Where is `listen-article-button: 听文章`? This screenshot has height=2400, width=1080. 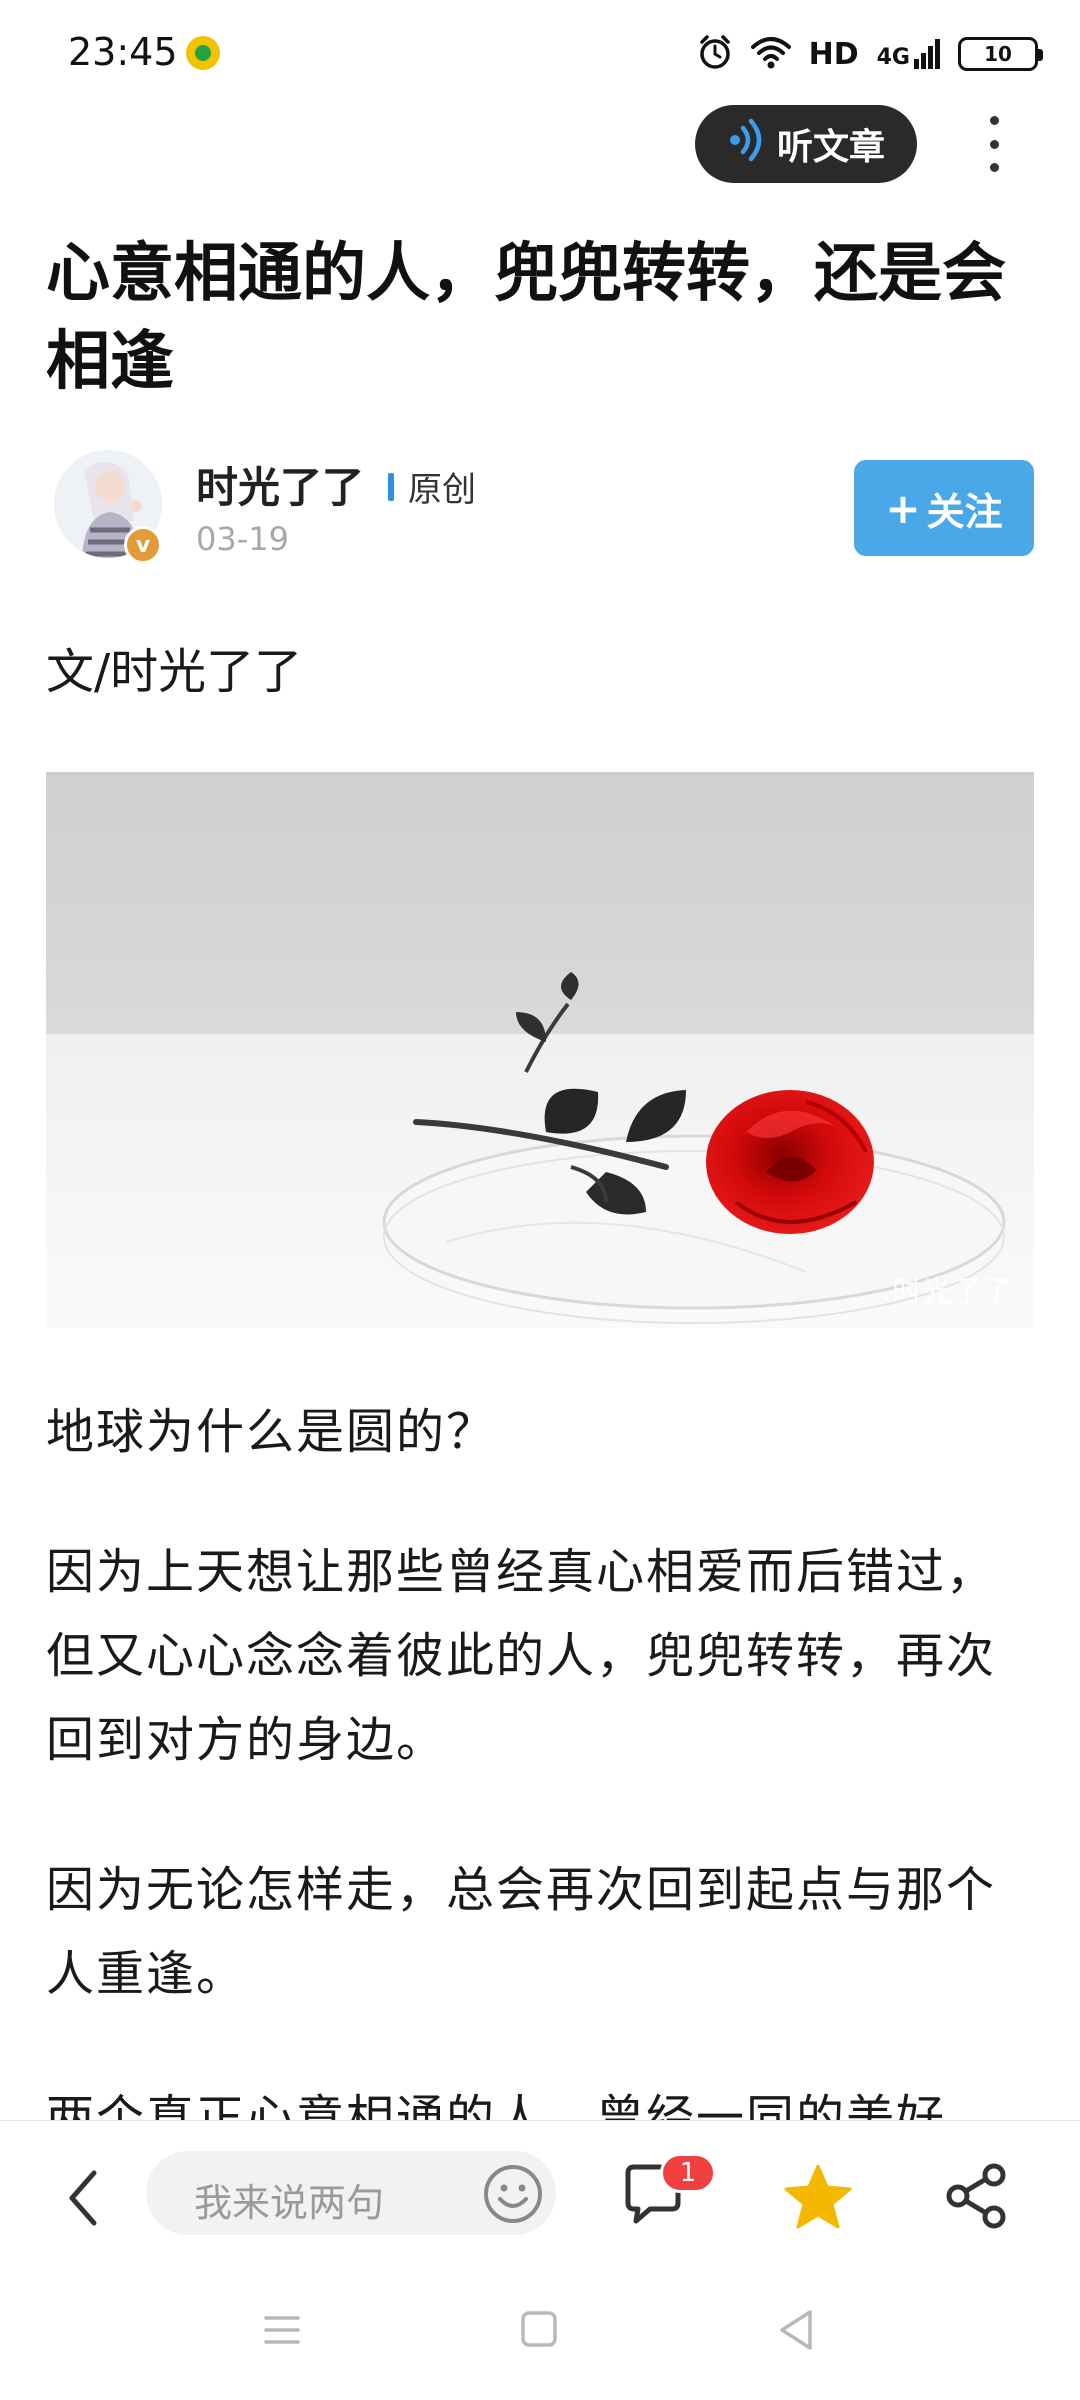 listen-article-button: 听文章 is located at coordinates (806, 144).